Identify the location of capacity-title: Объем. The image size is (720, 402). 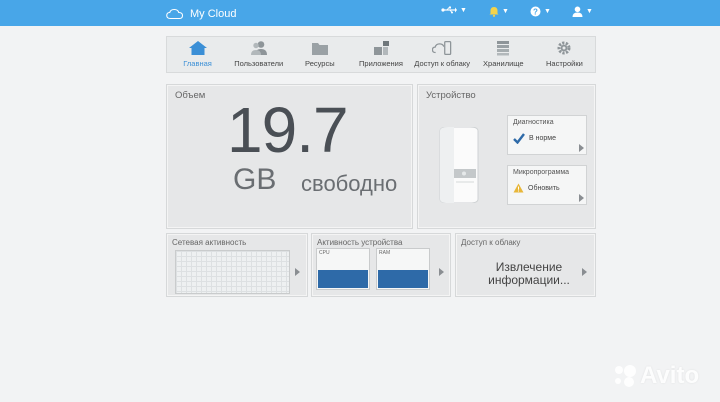
(190, 95).